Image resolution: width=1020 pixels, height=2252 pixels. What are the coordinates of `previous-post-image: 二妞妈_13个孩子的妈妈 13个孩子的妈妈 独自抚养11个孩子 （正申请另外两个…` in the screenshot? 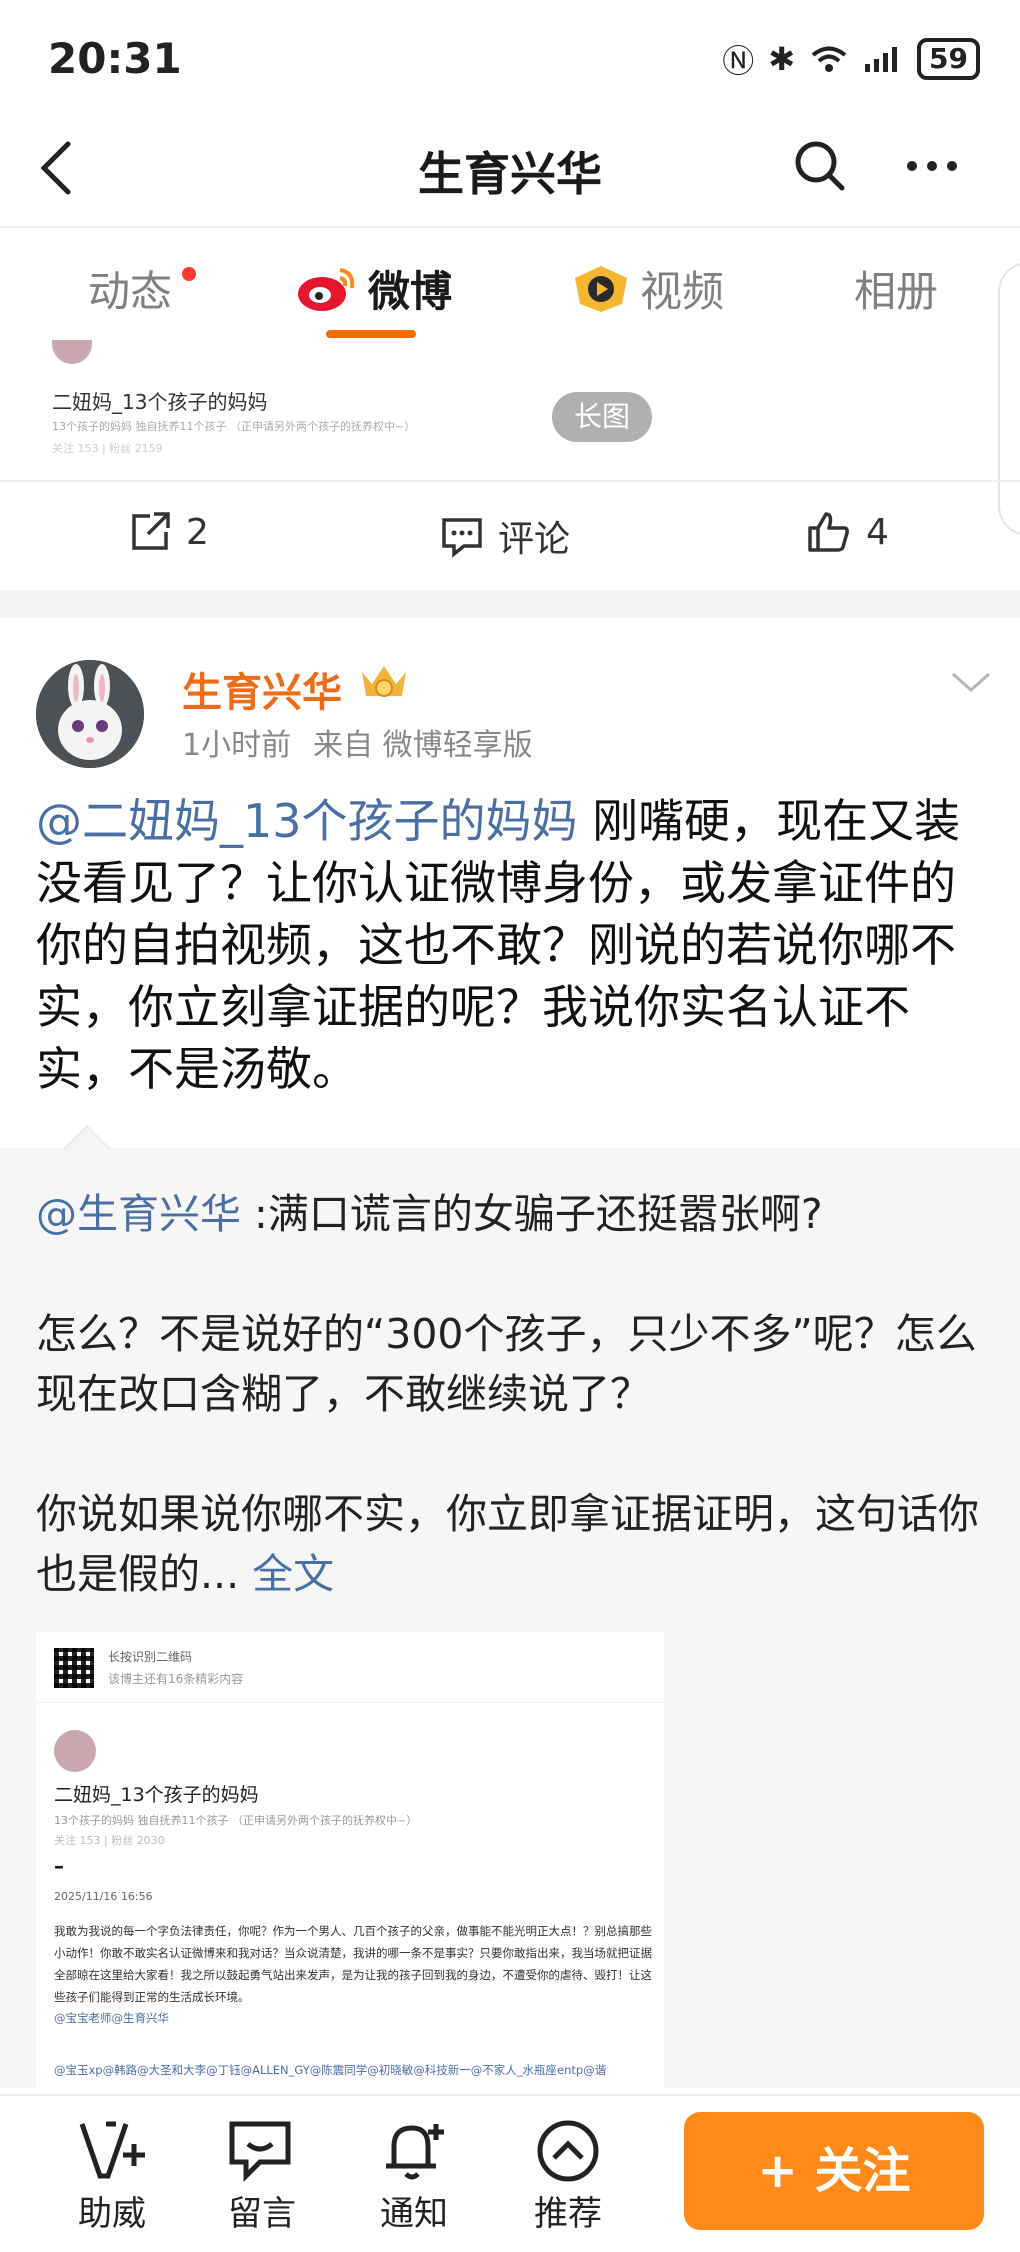 It's located at (514, 400).